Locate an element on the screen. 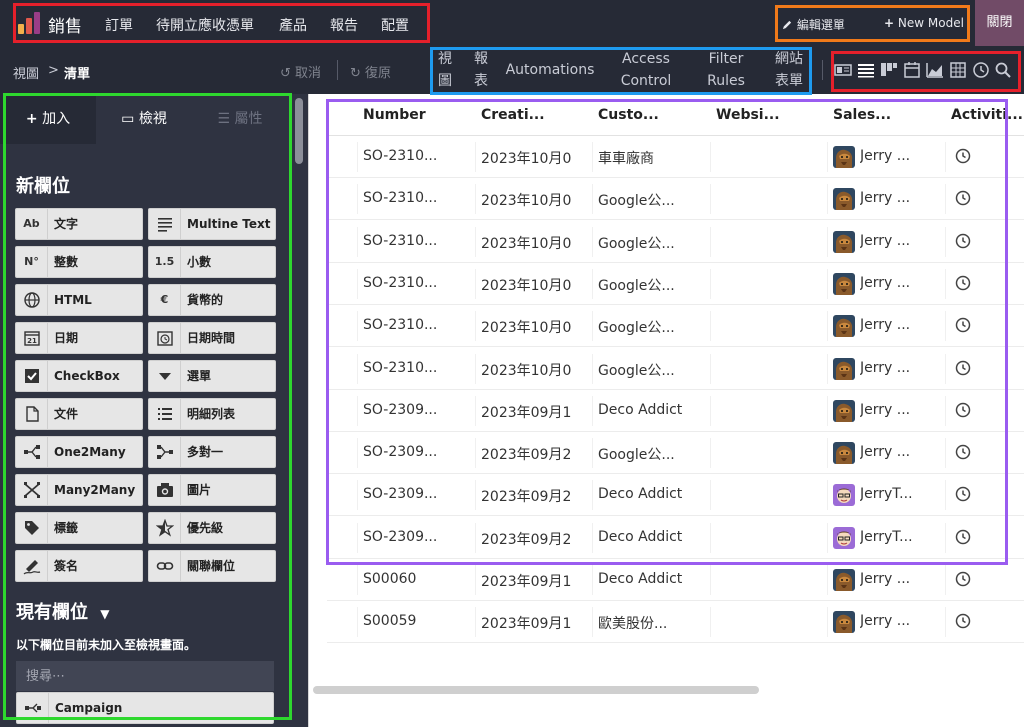 Image resolution: width=1024 pixels, height=727 pixels. field-button-5: € 貨幣的 is located at coordinates (212, 300).